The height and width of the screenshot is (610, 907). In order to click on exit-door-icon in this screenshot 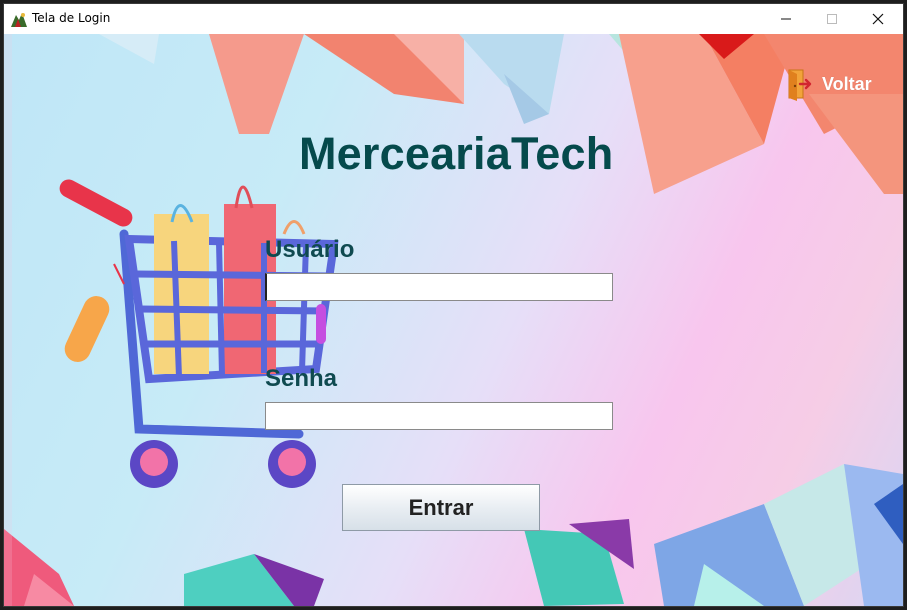, I will do `click(800, 85)`.